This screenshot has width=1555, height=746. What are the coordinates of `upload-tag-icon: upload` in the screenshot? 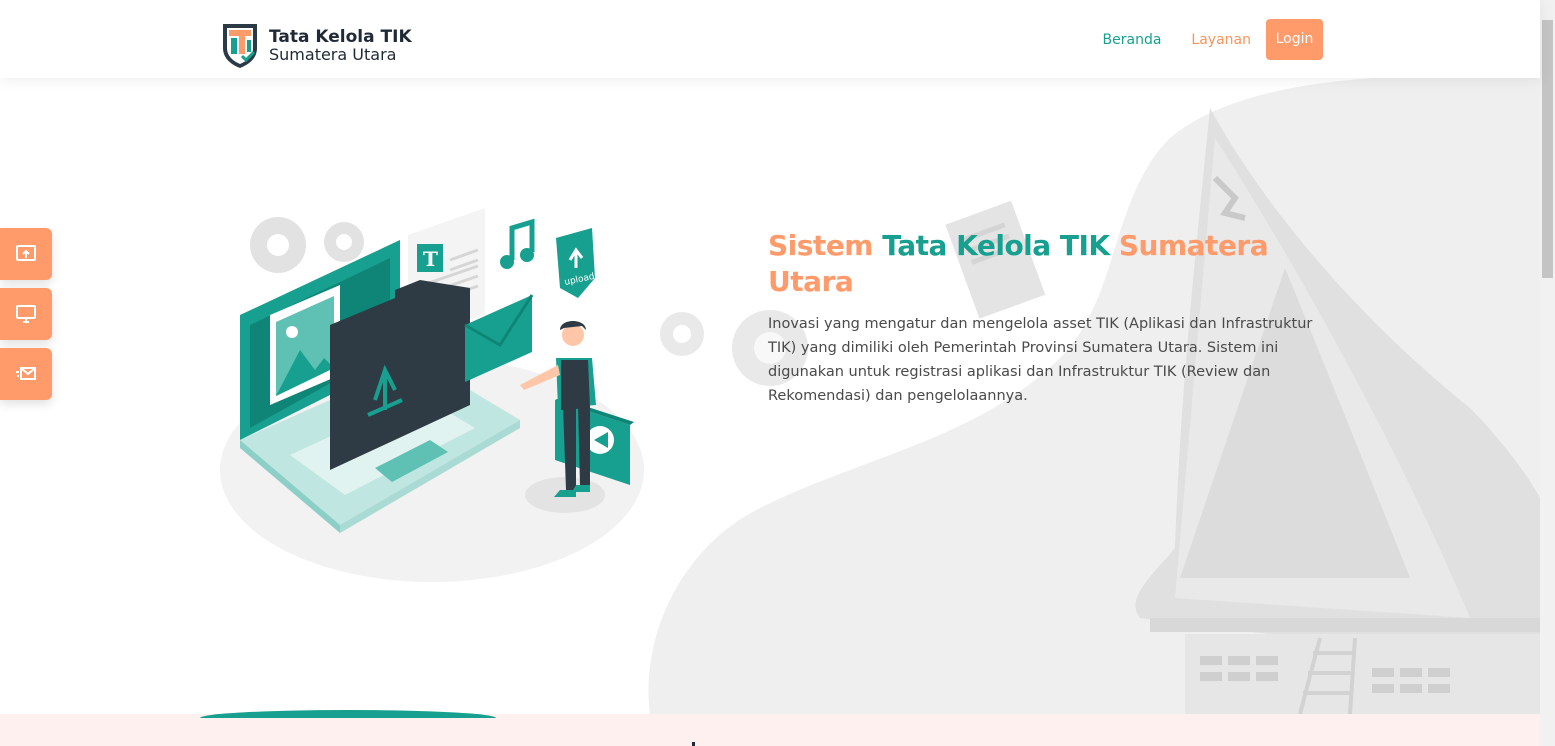 It's located at (576, 263).